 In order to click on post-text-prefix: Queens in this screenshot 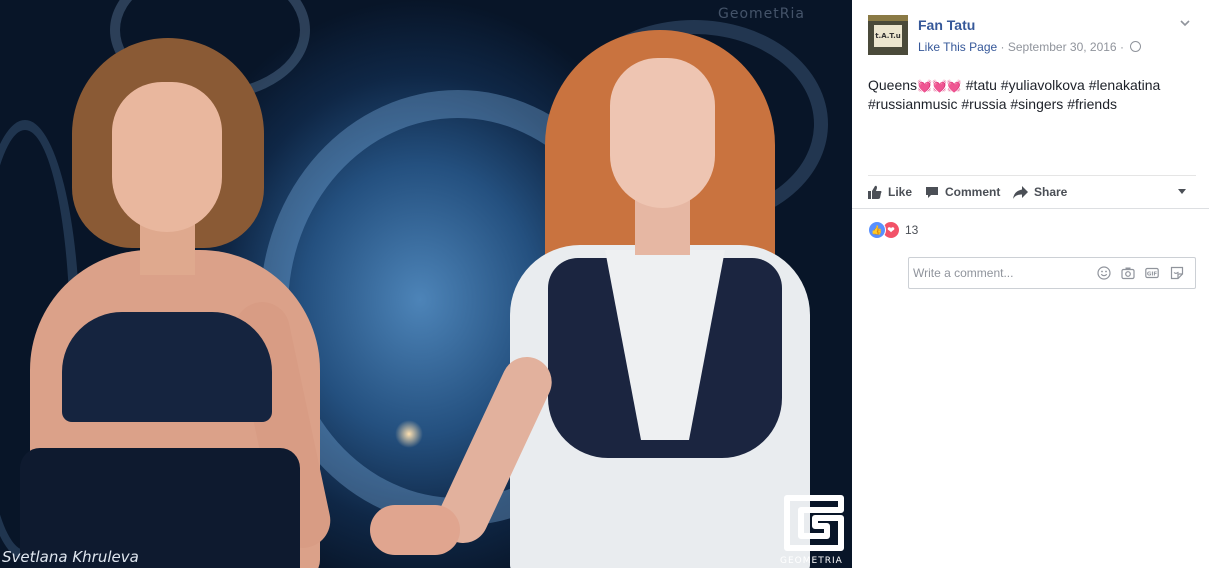, I will do `click(893, 85)`.